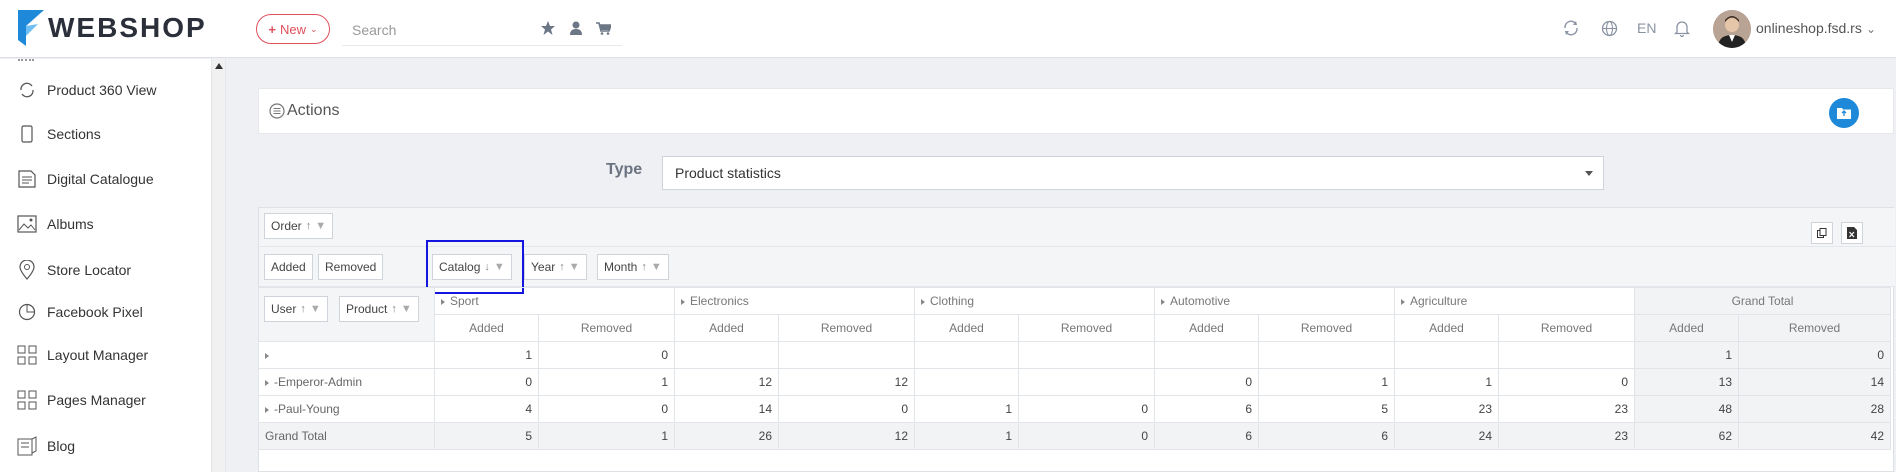 The image size is (1896, 472). I want to click on language-selector: EN, so click(1646, 28).